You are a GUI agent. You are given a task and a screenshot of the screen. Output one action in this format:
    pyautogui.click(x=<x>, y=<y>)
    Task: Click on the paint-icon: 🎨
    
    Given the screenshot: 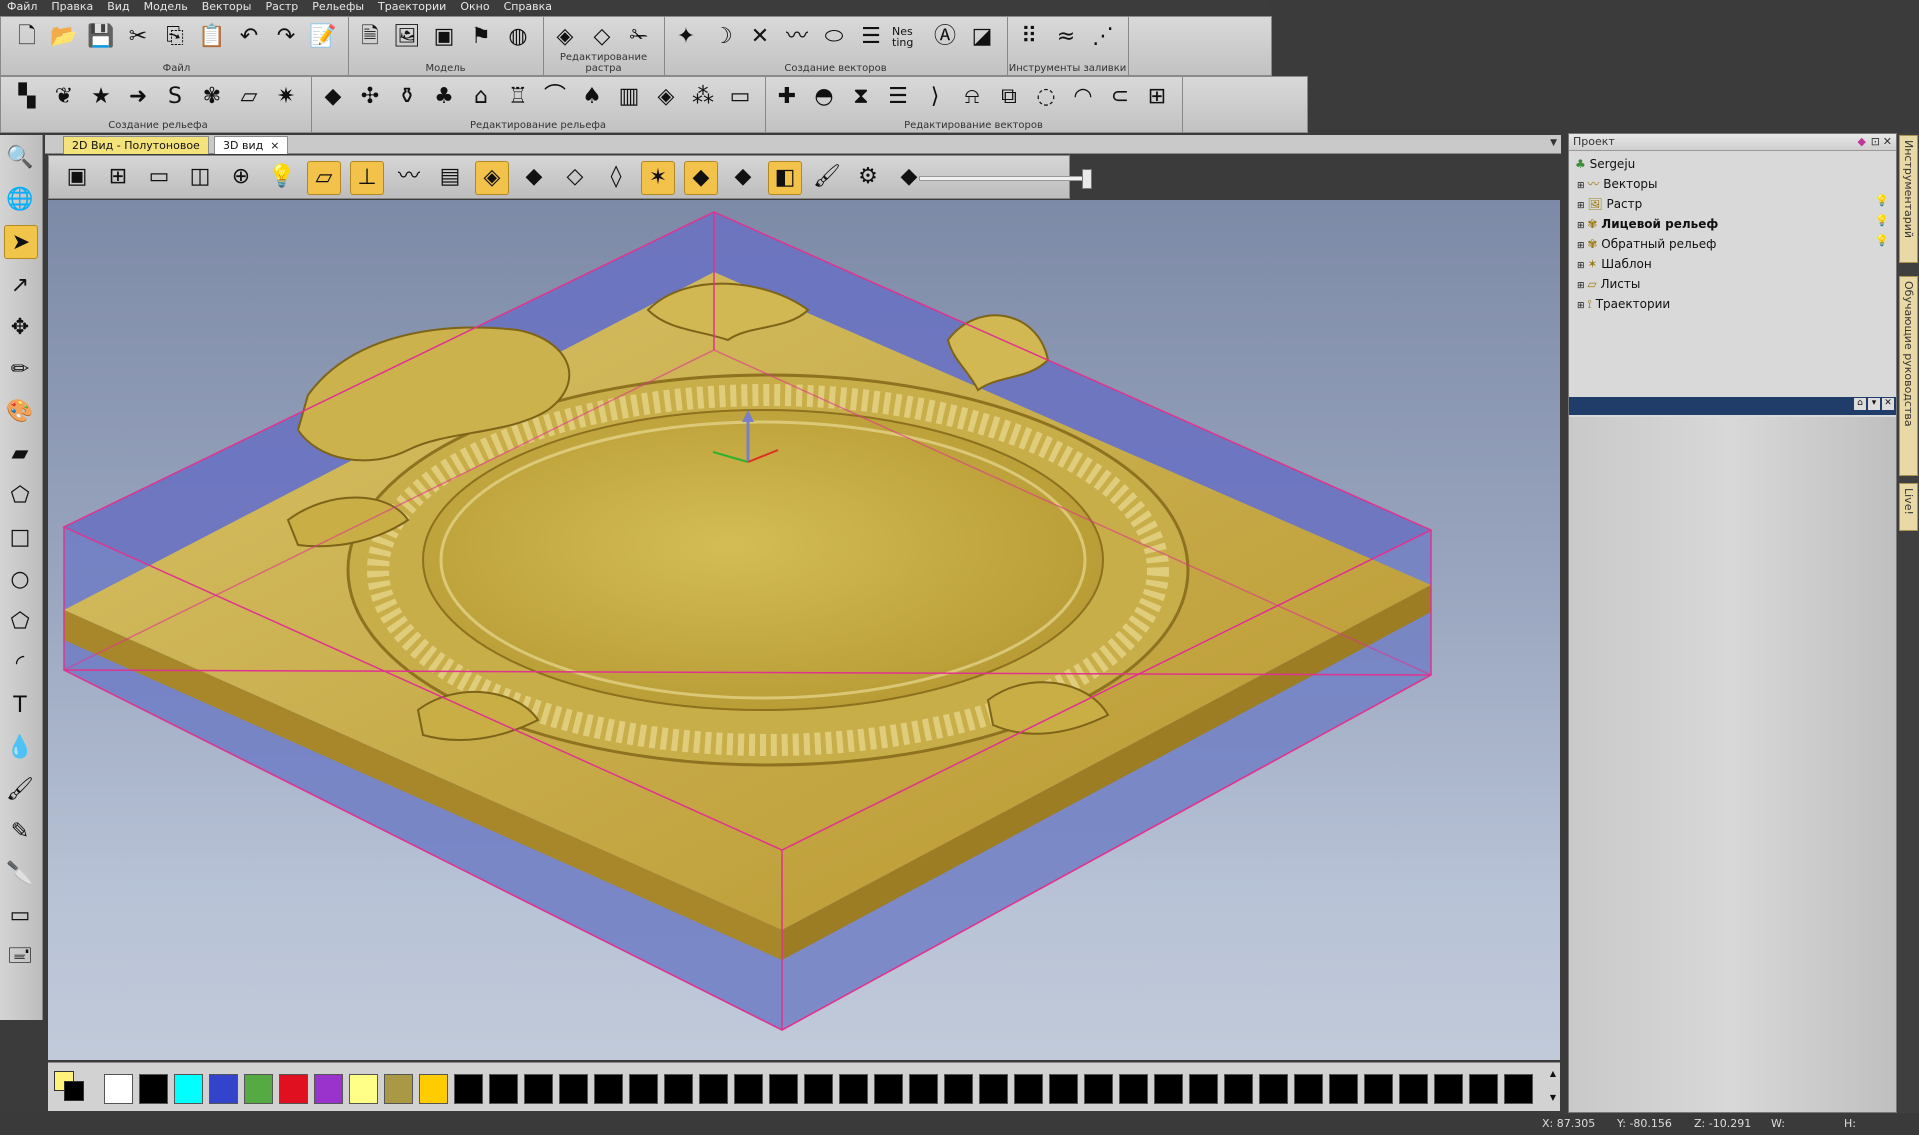 What is the action you would take?
    pyautogui.click(x=20, y=411)
    